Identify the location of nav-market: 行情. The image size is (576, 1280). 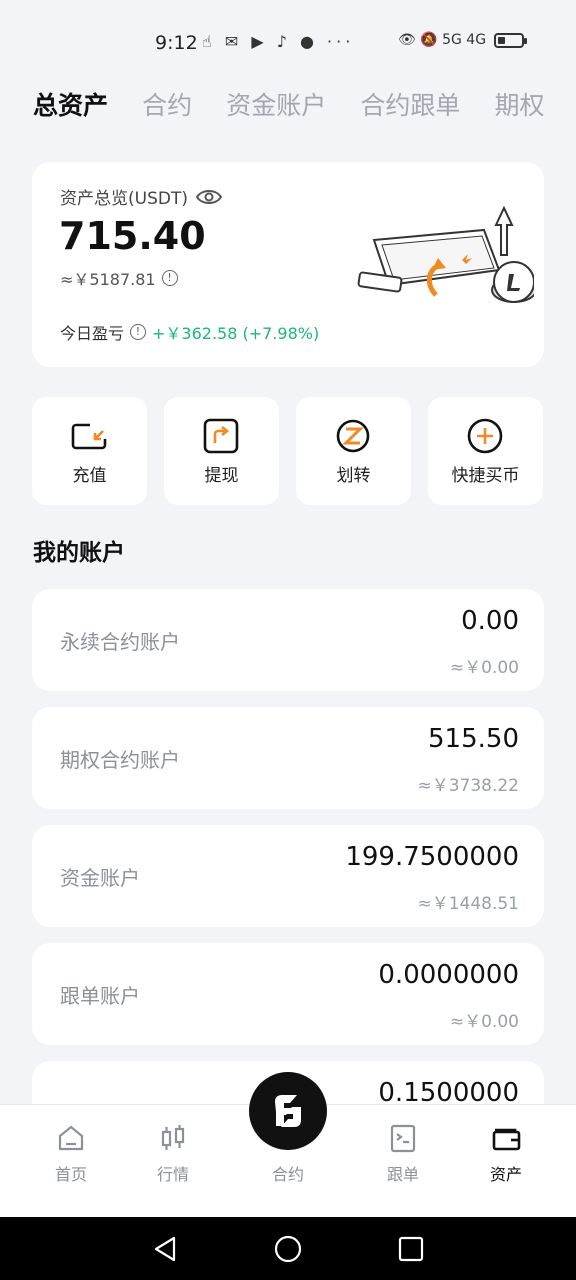
(173, 1161).